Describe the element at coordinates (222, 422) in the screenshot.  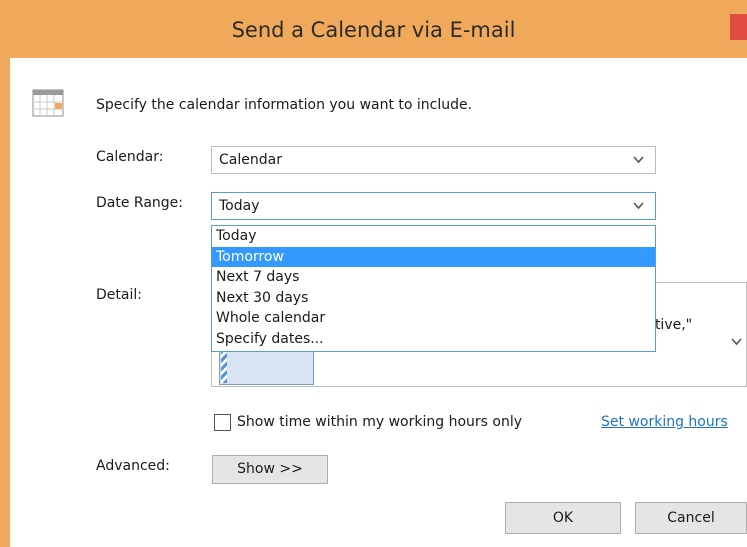
I see `working-hours-checkbox` at that location.